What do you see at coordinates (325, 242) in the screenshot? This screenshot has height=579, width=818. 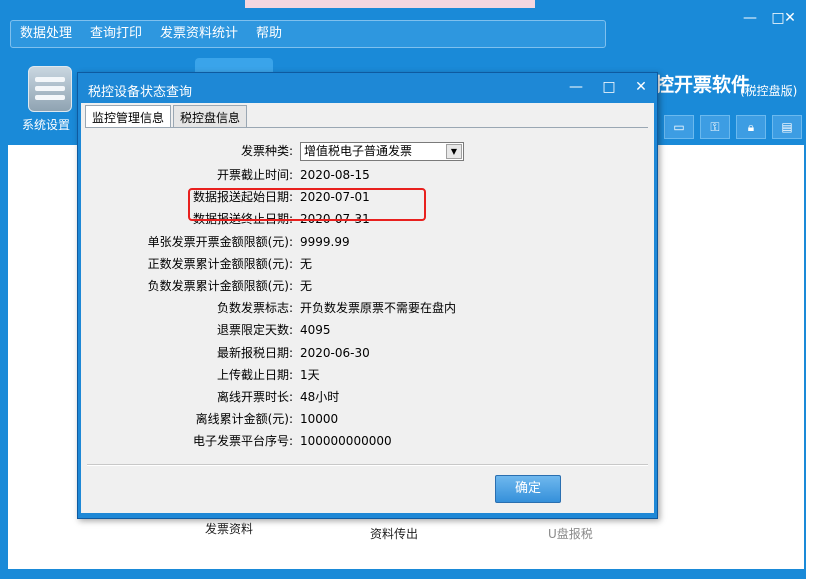 I see `field-value: 9999.99` at bounding box center [325, 242].